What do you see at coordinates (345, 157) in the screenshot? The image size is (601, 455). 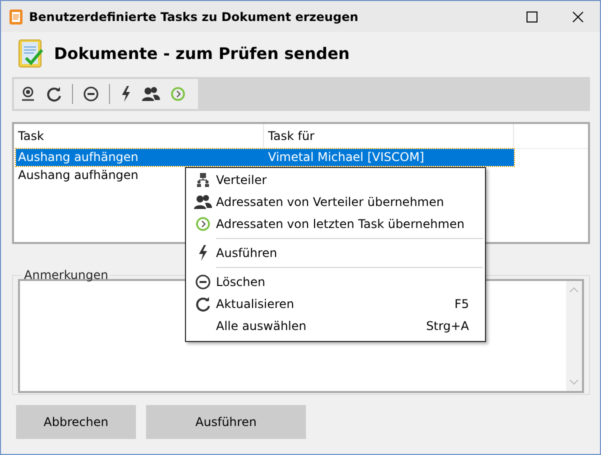 I see `table-cell-text: Vimetal Michael [VISCOM]` at bounding box center [345, 157].